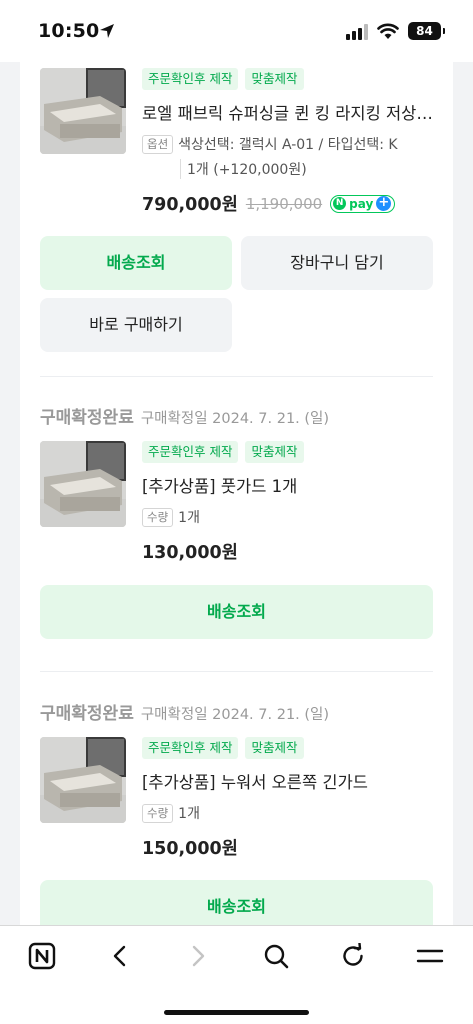 The height and width of the screenshot is (1024, 473). Describe the element at coordinates (42, 956) in the screenshot. I see `naver-home-icon` at that location.